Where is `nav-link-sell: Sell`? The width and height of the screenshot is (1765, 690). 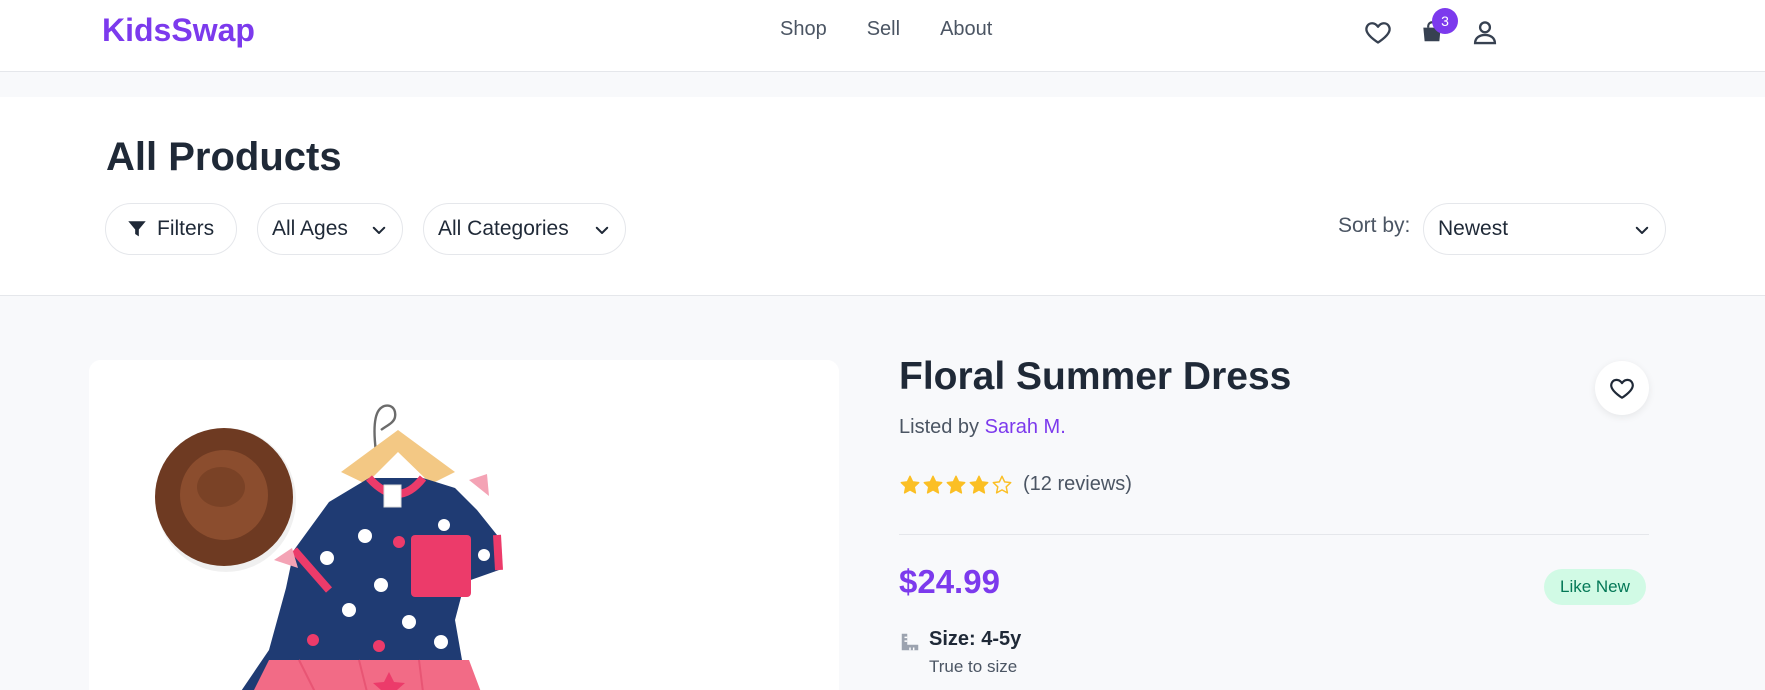
nav-link-sell: Sell is located at coordinates (883, 29).